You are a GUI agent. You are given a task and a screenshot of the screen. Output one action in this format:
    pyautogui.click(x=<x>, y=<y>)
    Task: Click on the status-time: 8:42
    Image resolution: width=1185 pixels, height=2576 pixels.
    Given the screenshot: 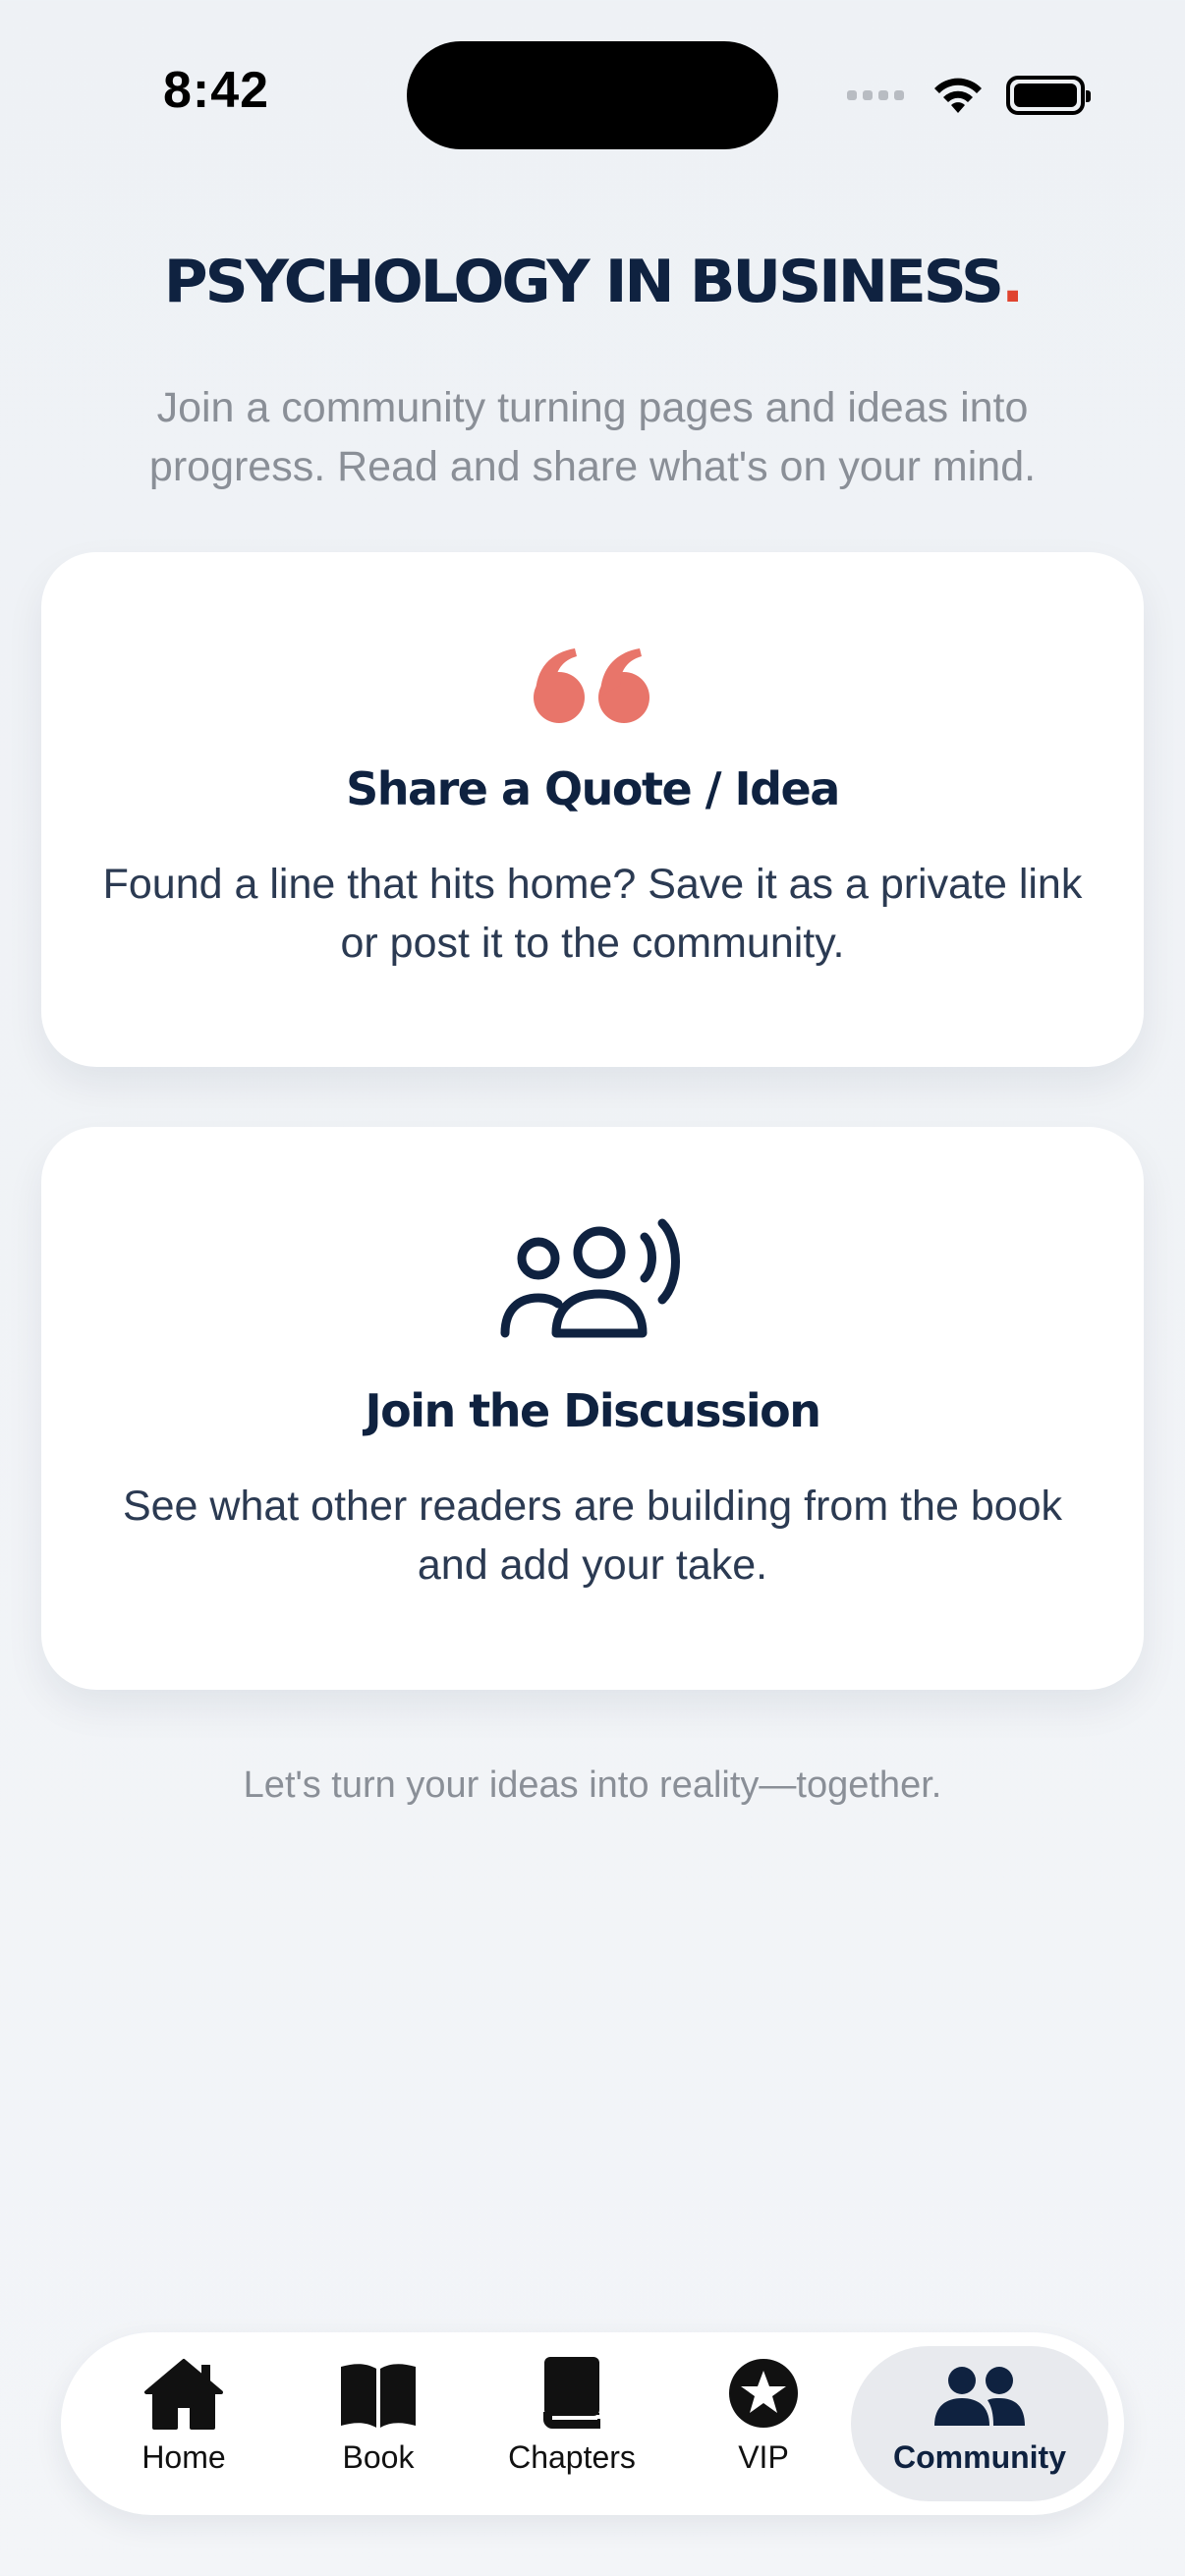 What is the action you would take?
    pyautogui.click(x=216, y=90)
    